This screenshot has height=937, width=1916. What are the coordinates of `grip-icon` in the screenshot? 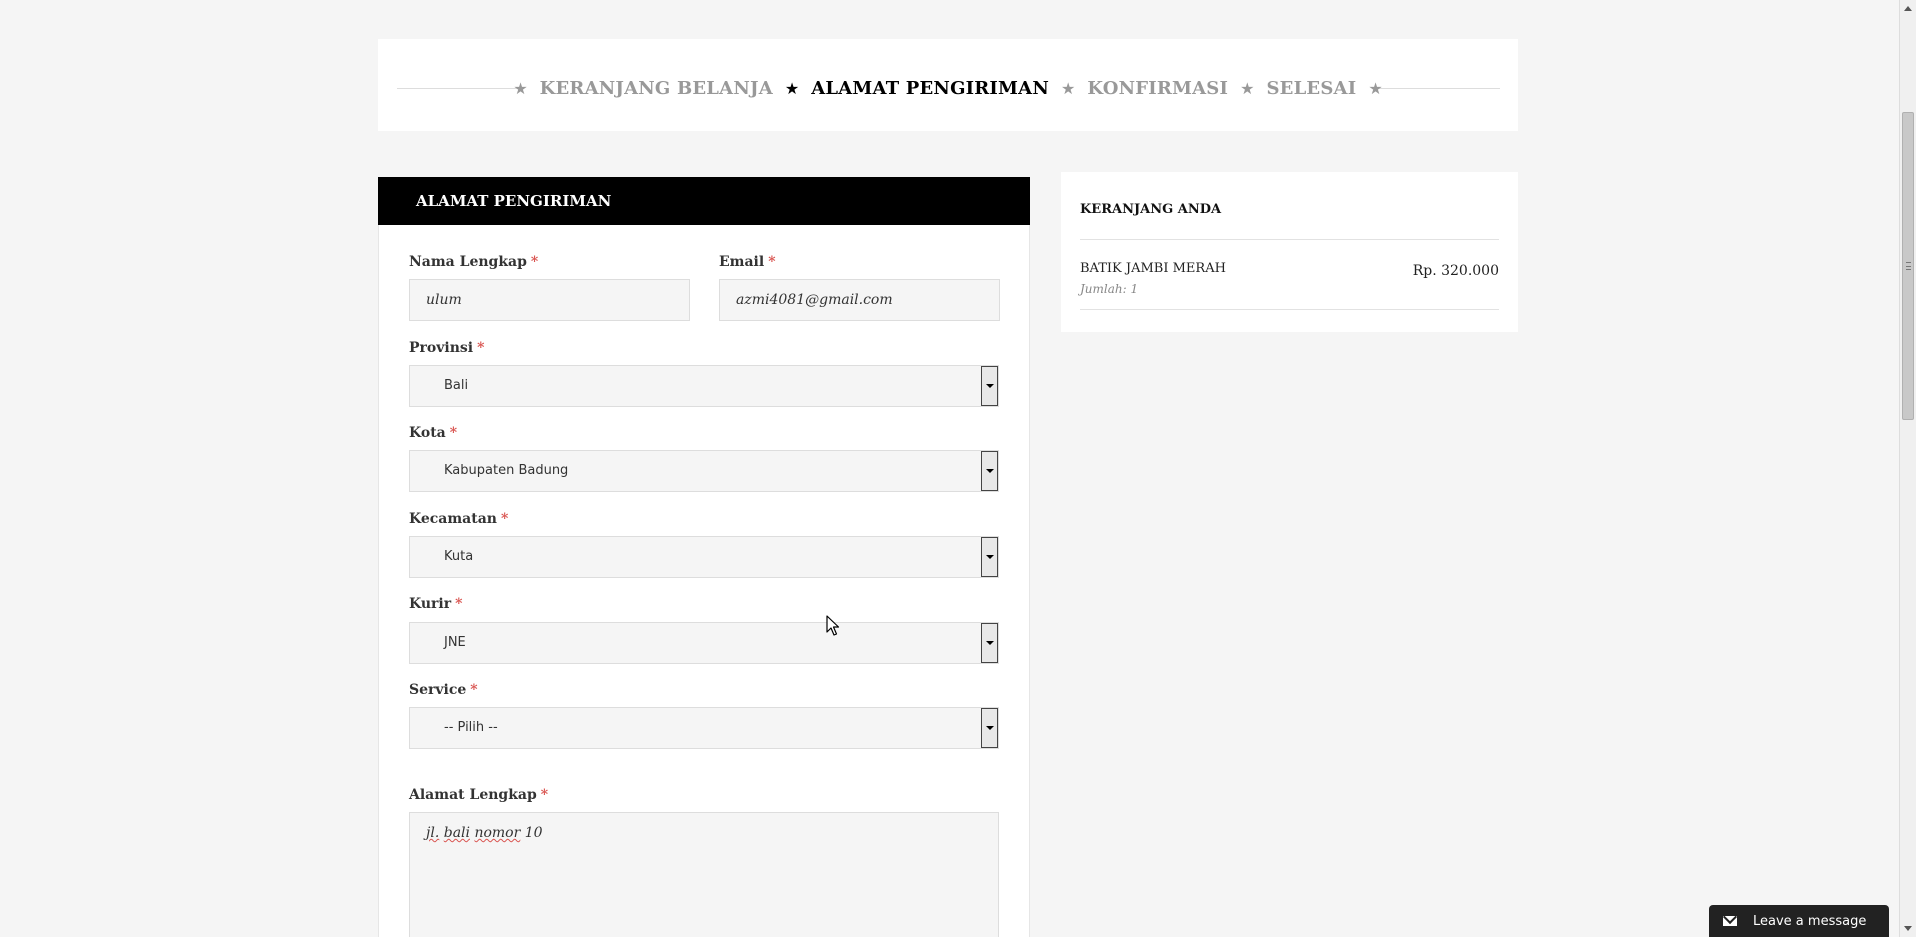 It's located at (1908, 266).